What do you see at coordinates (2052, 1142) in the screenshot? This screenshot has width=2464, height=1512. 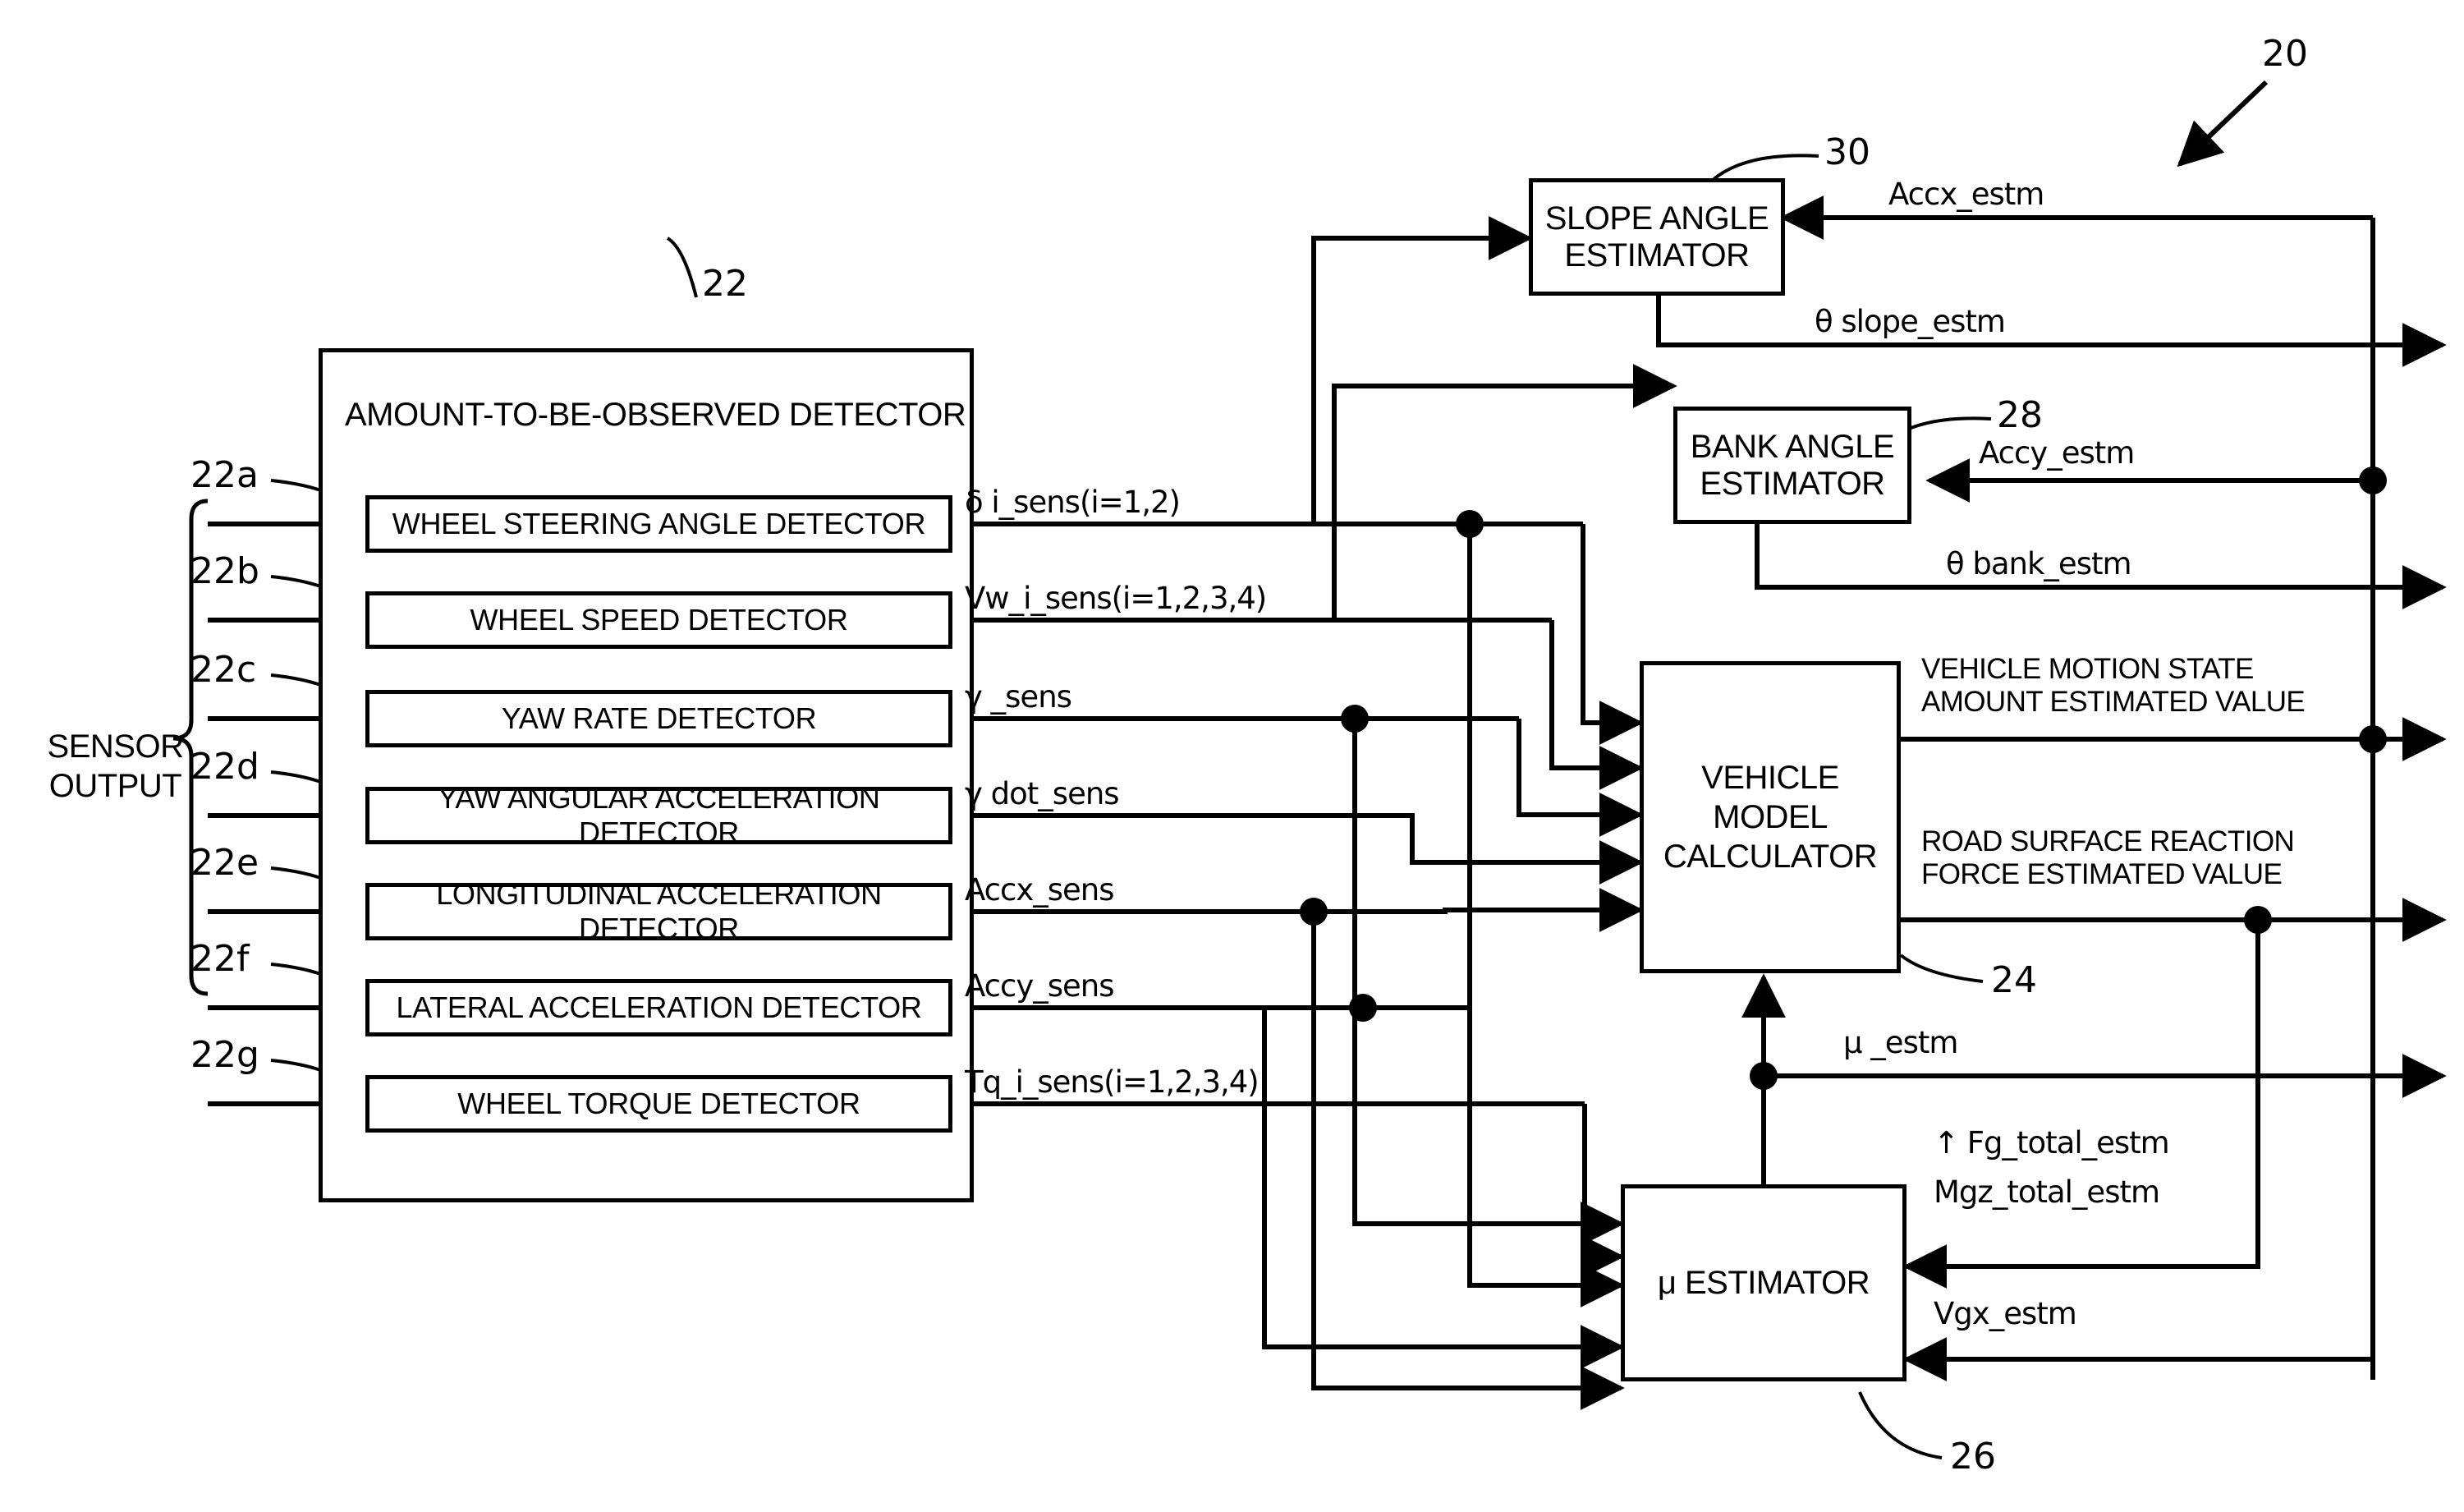 I see `signal-label-fg-total-estm: ↑ Fg_total_estm` at bounding box center [2052, 1142].